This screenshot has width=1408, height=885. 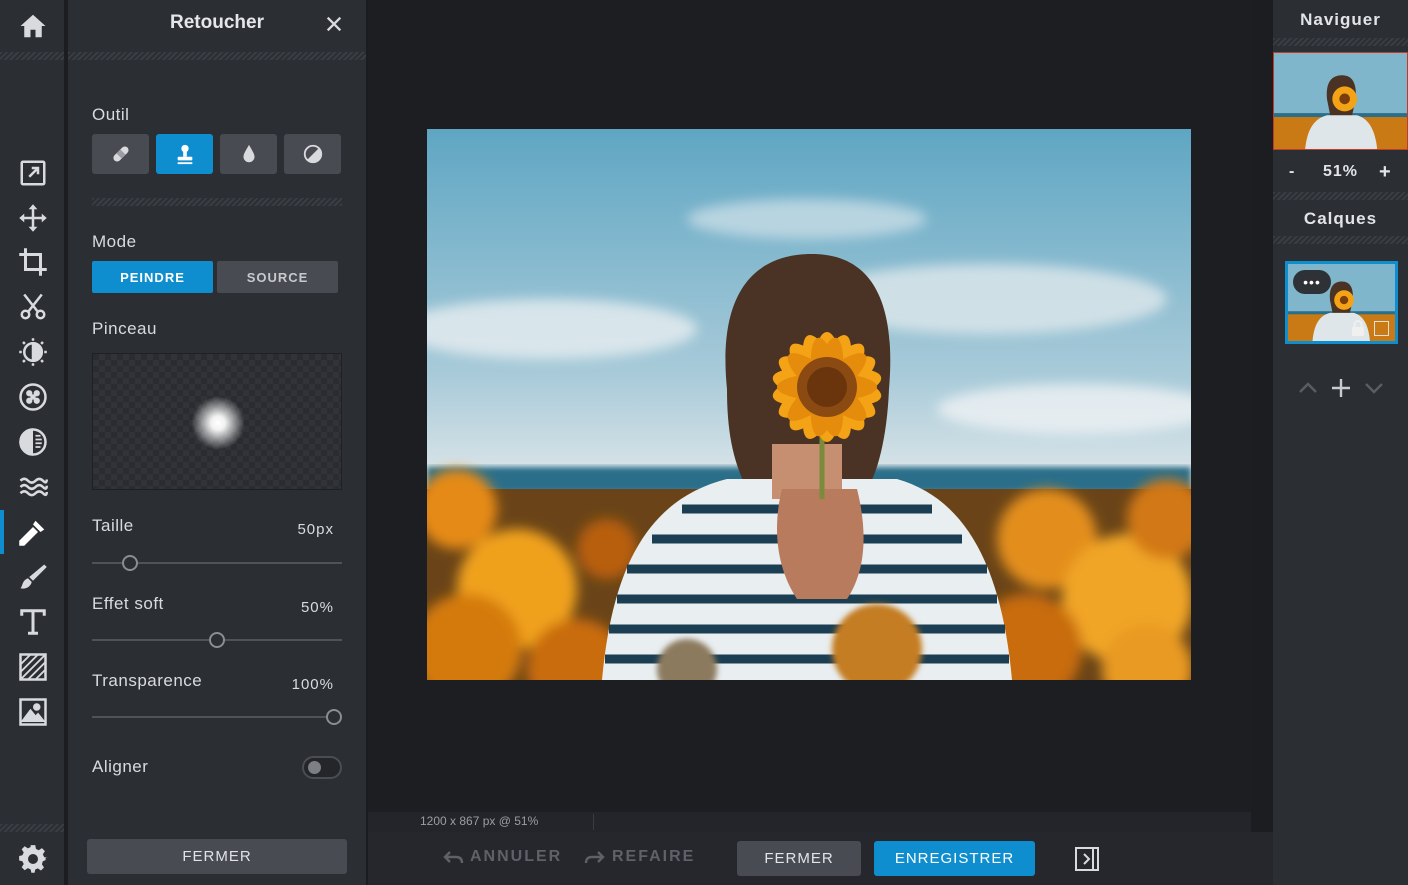 I want to click on panel-close-button: FERMER, so click(x=217, y=856).